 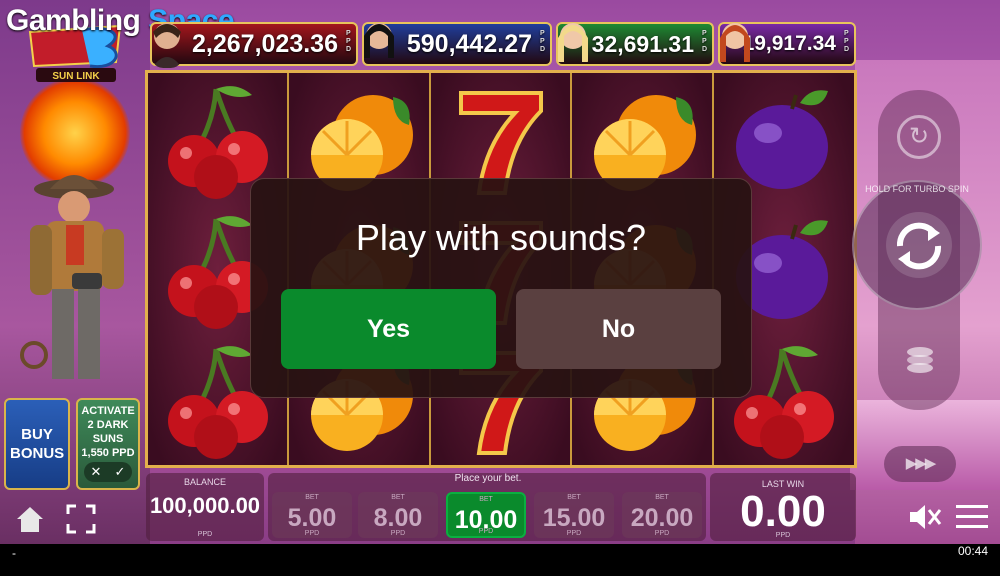 I want to click on autoplay-button: ↻, so click(x=919, y=137).